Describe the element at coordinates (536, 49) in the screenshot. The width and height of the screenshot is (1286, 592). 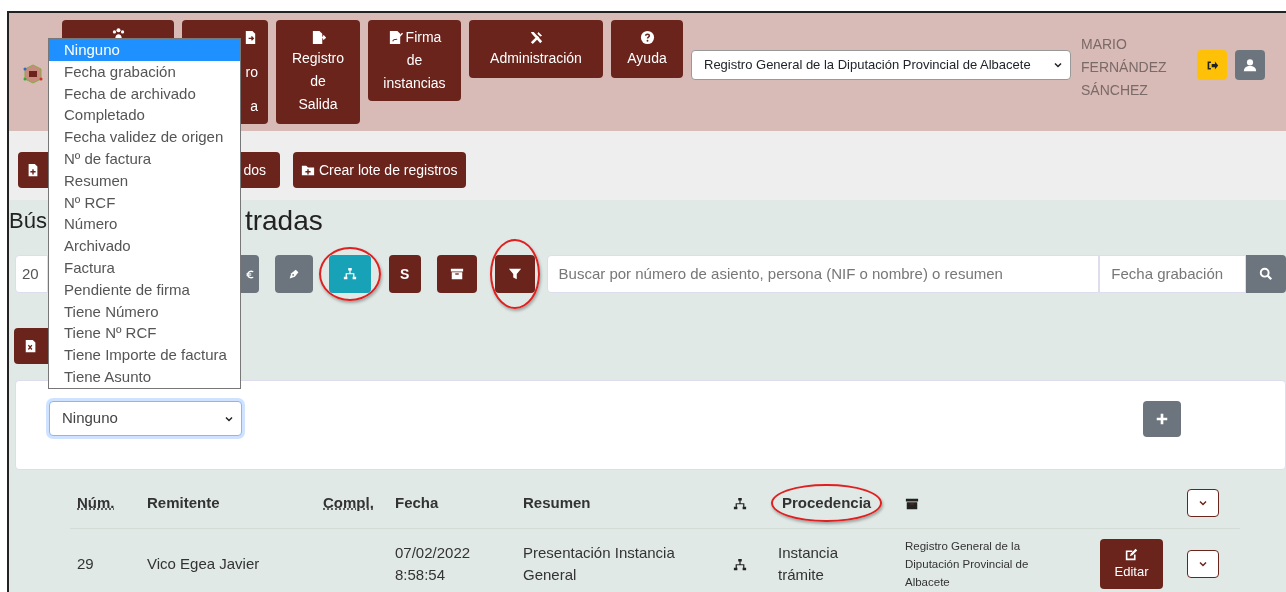
I see `nav-button: Administración` at that location.